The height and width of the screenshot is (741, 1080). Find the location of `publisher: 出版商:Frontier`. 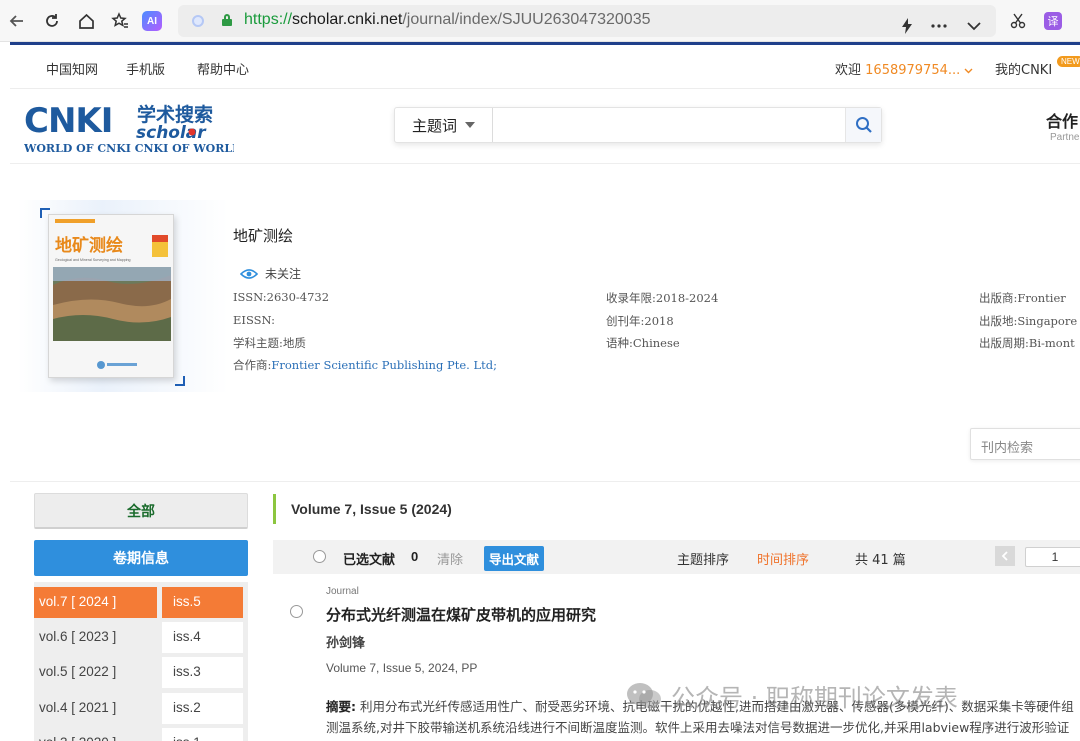

publisher: 出版商:Frontier is located at coordinates (1022, 298).